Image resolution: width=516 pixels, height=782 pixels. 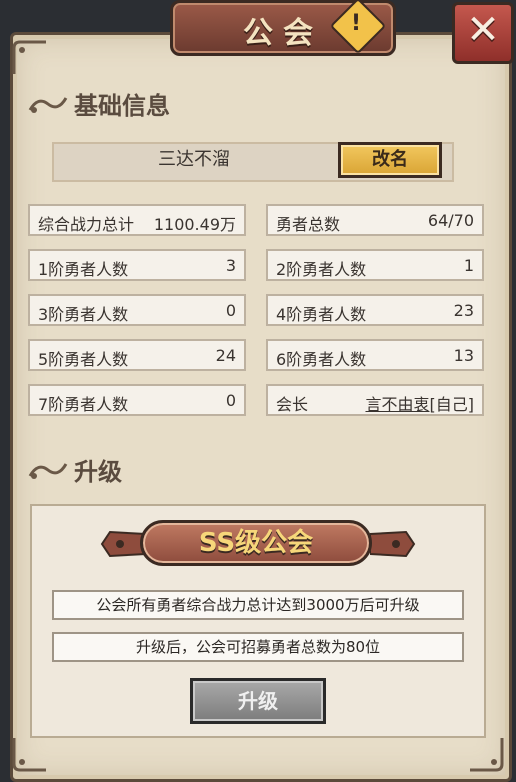 I want to click on stat-tier4-count: 4阶勇者人数 23, so click(x=375, y=310).